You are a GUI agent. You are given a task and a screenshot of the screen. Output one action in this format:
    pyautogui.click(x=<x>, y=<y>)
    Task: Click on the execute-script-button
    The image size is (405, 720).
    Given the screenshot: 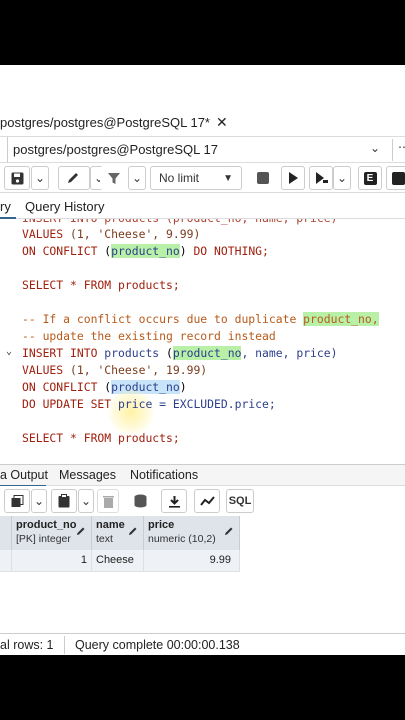 What is the action you would take?
    pyautogui.click(x=321, y=178)
    